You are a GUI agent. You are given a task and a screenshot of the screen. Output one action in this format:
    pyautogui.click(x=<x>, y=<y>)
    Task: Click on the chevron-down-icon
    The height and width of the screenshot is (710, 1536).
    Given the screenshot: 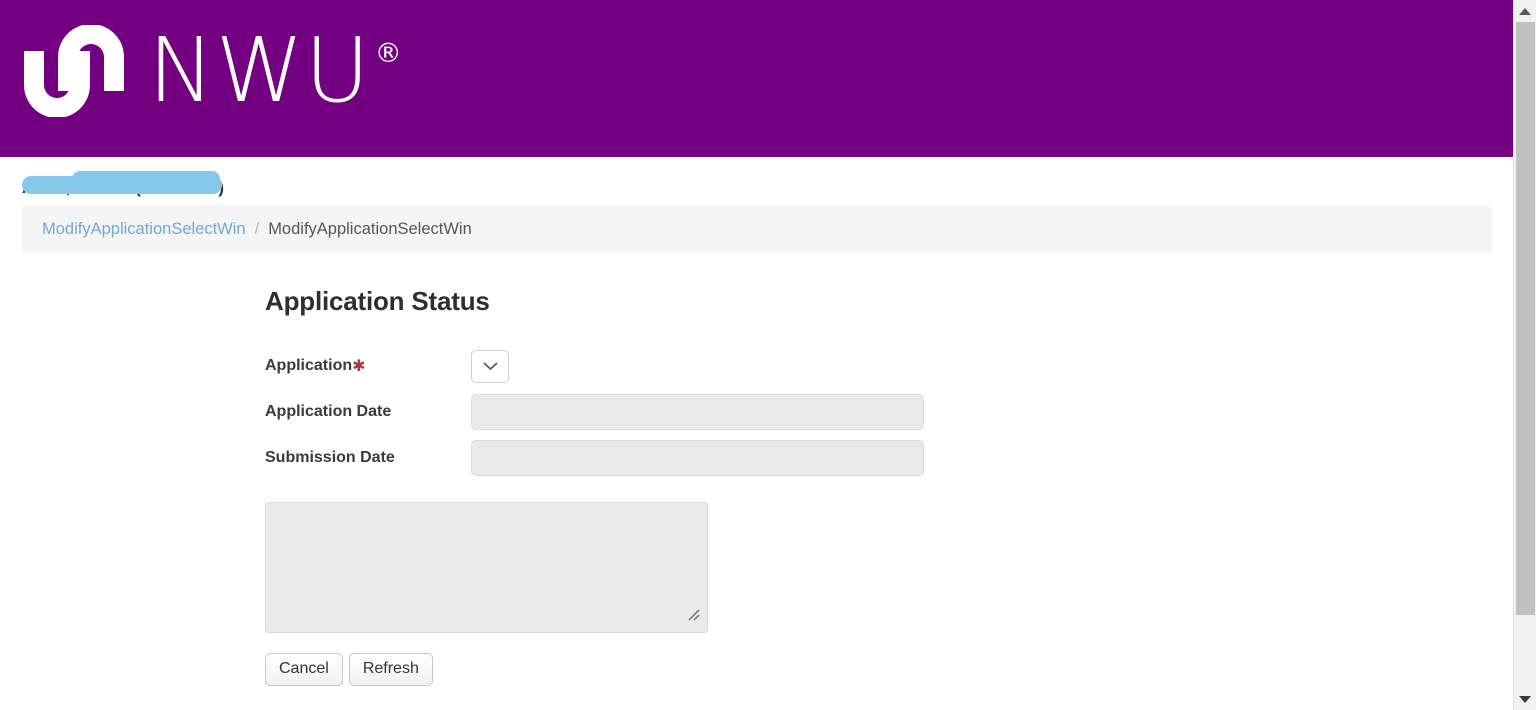 What is the action you would take?
    pyautogui.click(x=490, y=366)
    